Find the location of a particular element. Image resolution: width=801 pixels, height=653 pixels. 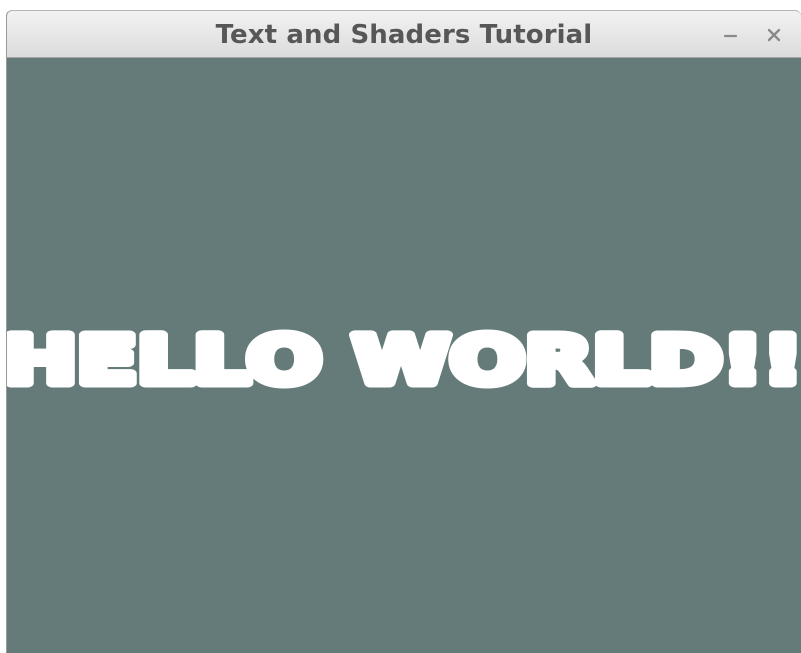

close-button is located at coordinates (774, 35).